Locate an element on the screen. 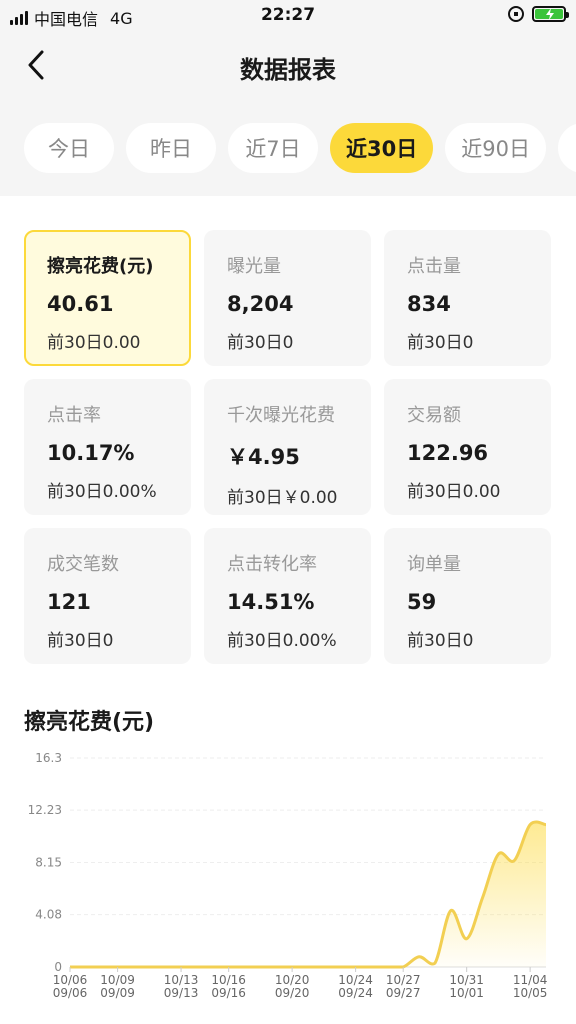  metric-prev: 前30日￥0.00 is located at coordinates (282, 498).